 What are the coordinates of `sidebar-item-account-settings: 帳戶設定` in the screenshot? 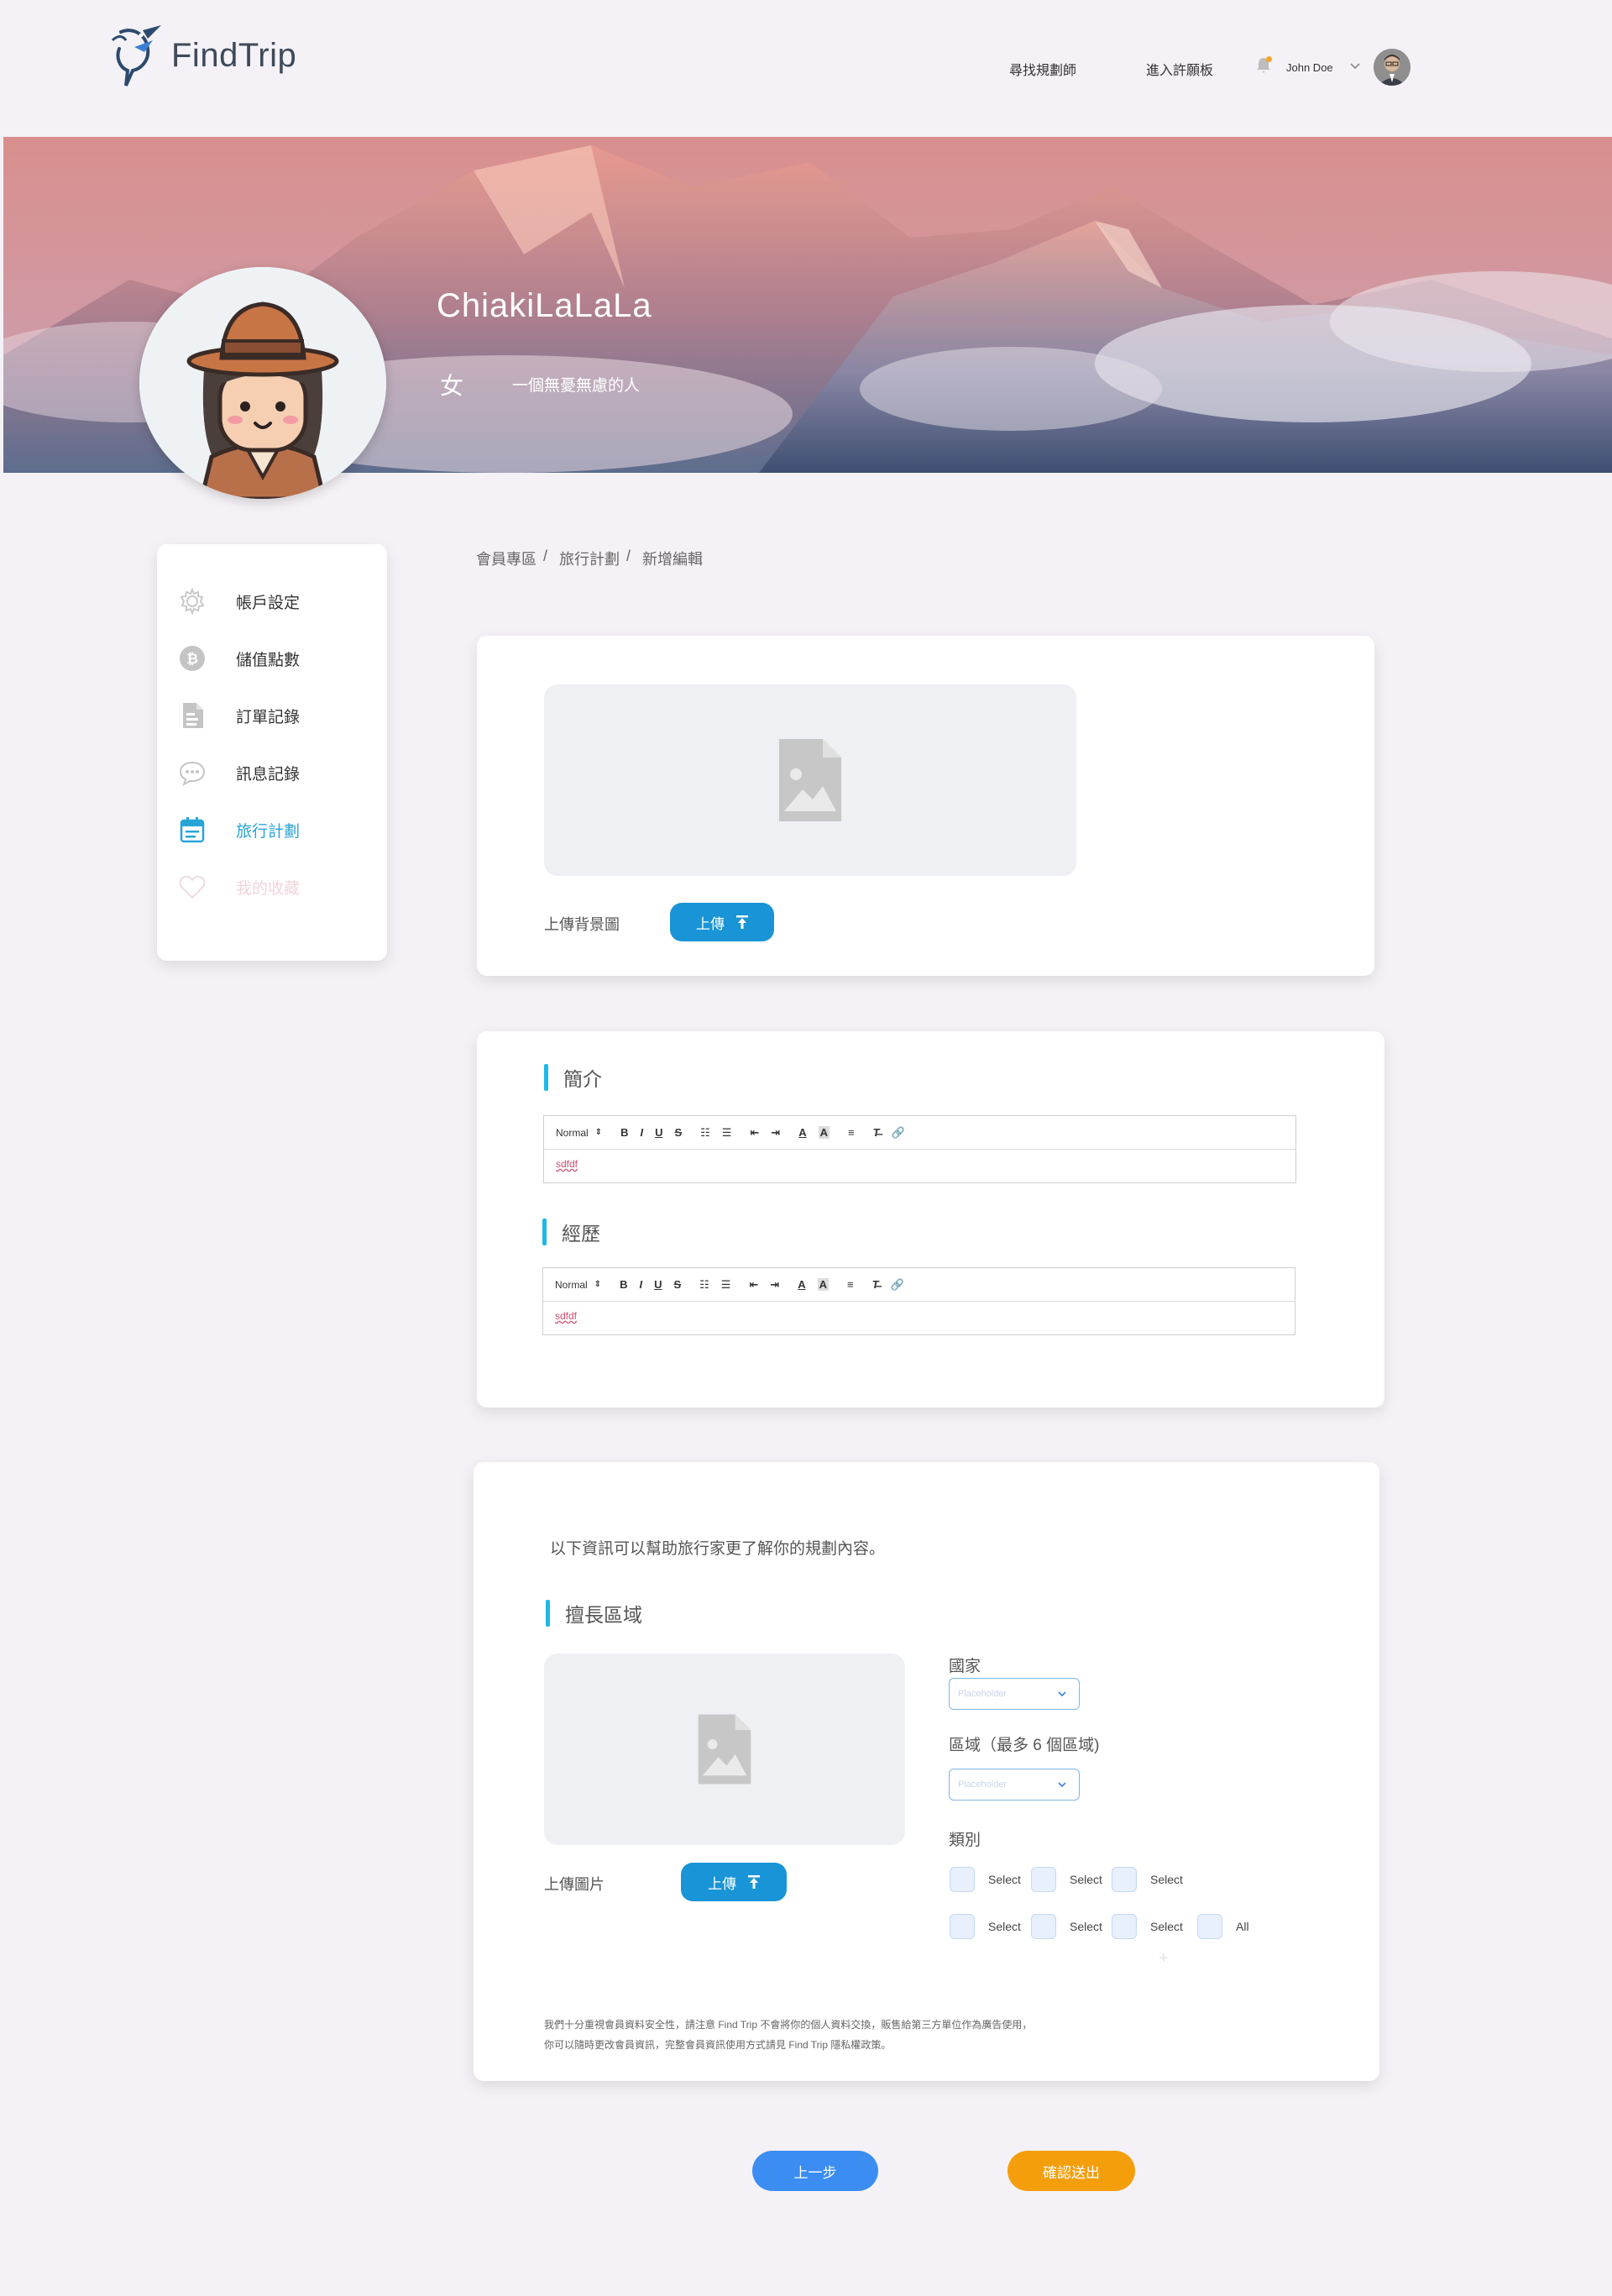 It's located at (238, 601).